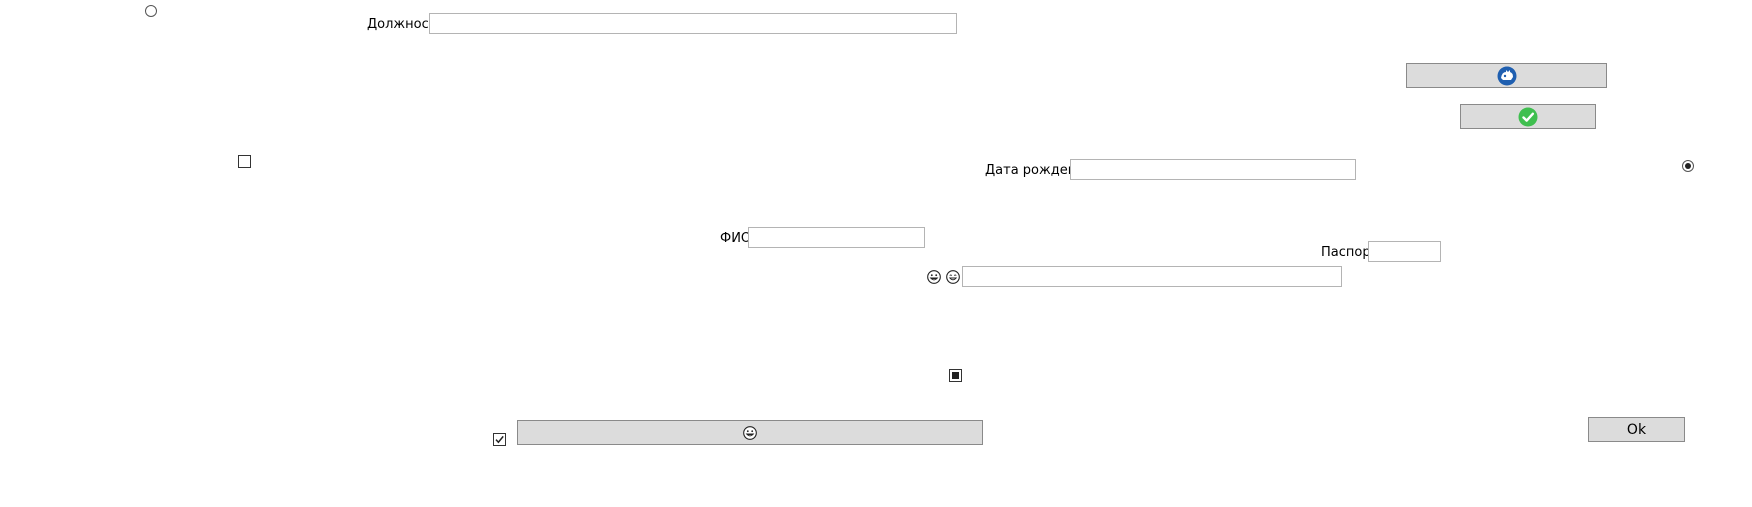 The image size is (1752, 507). I want to click on checkbox-middle, so click(955, 375).